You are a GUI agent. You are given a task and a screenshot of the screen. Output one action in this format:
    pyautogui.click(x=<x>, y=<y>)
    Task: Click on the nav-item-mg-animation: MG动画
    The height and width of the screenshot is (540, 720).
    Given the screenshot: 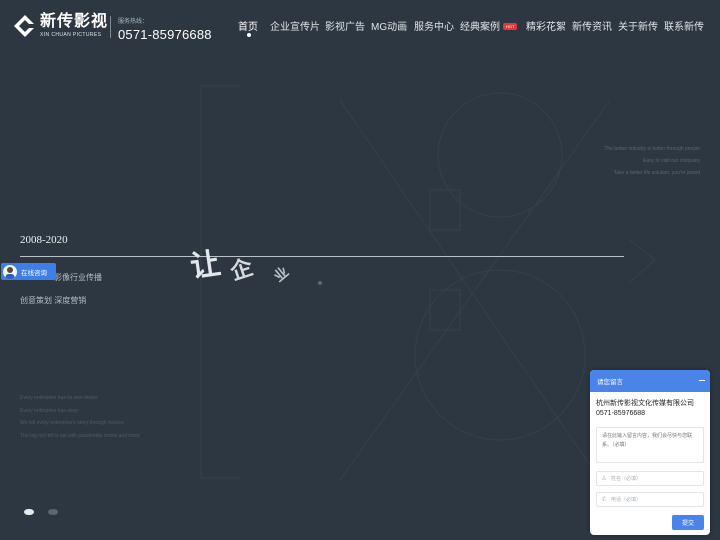 What is the action you would take?
    pyautogui.click(x=389, y=25)
    